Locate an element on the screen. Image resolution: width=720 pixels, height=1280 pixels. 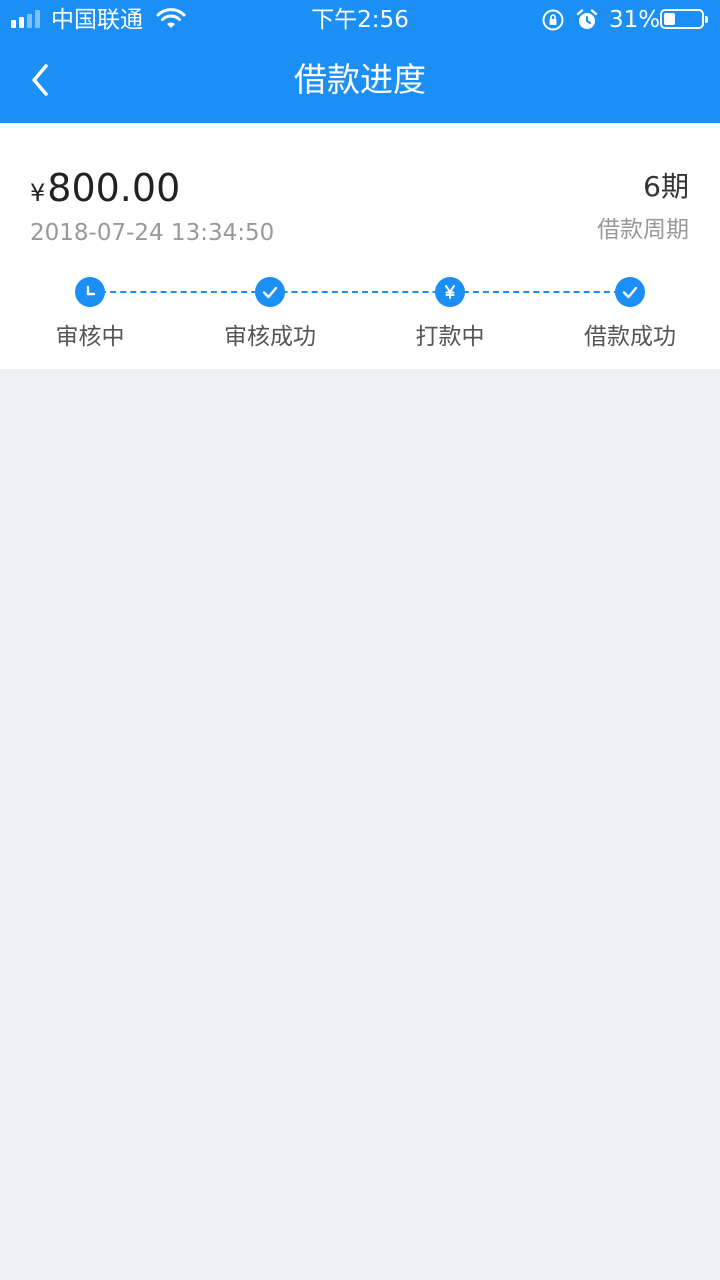
step-reviewing: 审核中 is located at coordinates (90, 317).